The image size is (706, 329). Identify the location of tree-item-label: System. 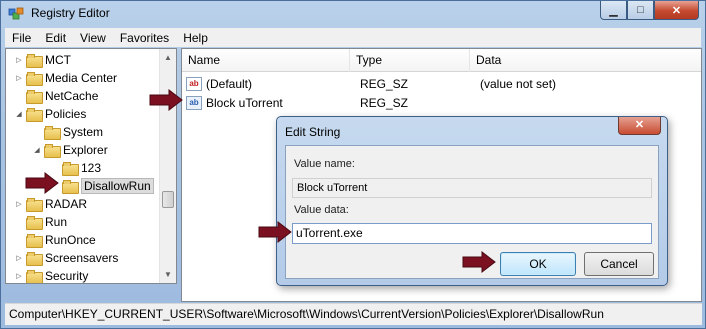
(83, 132).